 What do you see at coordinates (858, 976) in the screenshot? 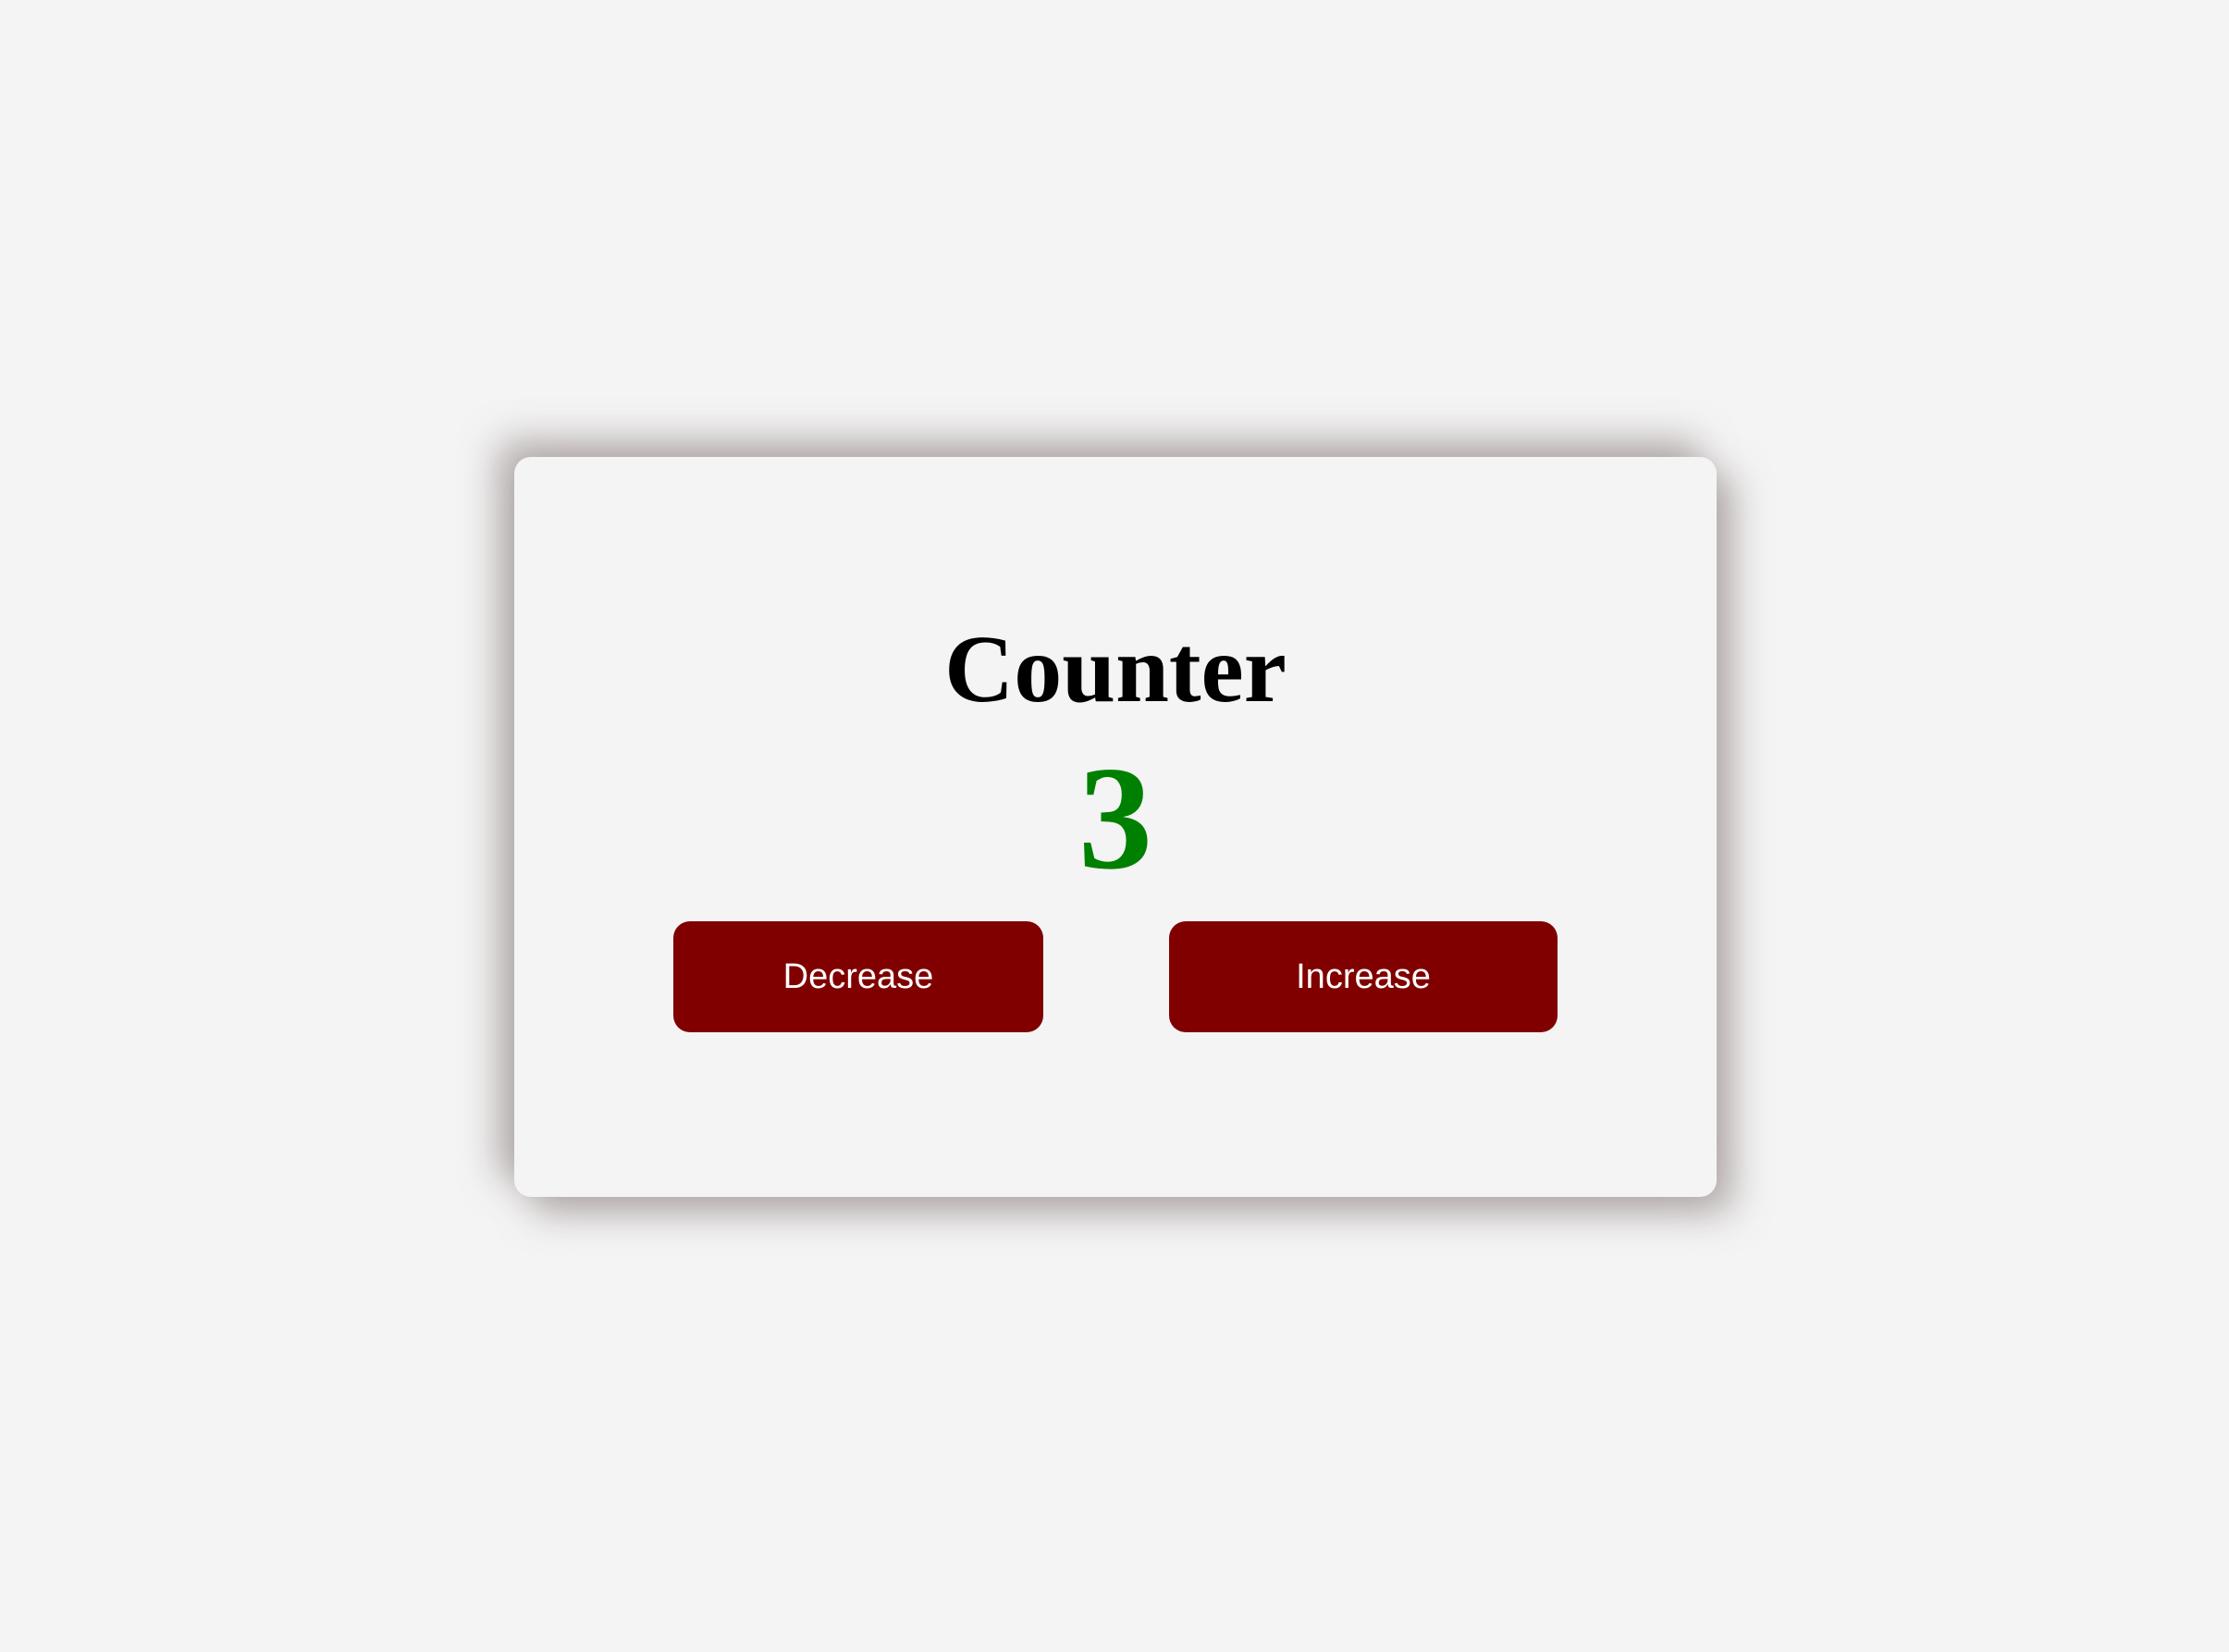
I see `decrease-button: Decrease` at bounding box center [858, 976].